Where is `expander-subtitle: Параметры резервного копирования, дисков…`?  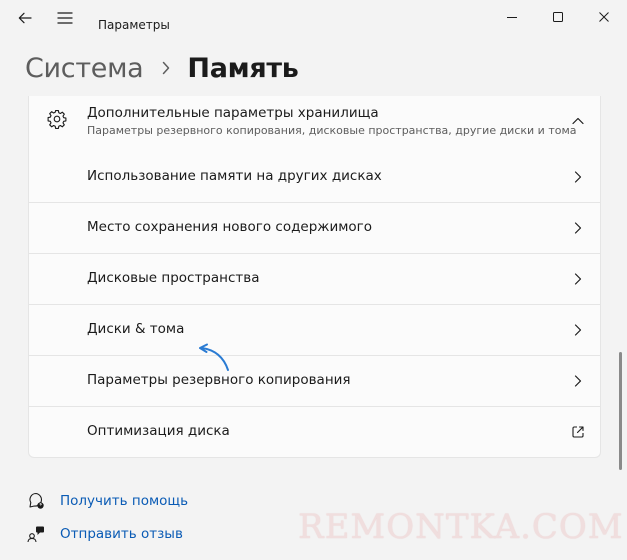 expander-subtitle: Параметры резервного копирования, дисков… is located at coordinates (332, 130).